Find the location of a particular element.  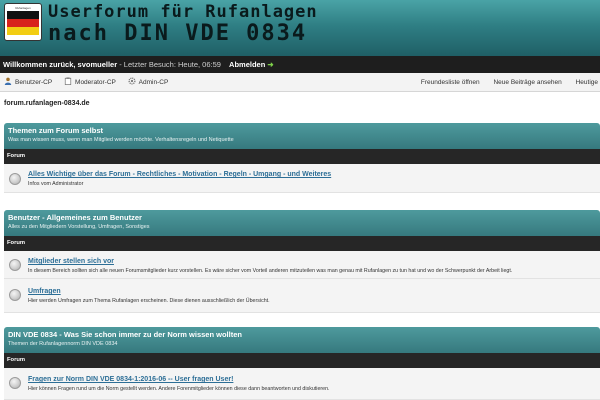

forum-title-link: Mitglieder stellen sich vor is located at coordinates (314, 262).